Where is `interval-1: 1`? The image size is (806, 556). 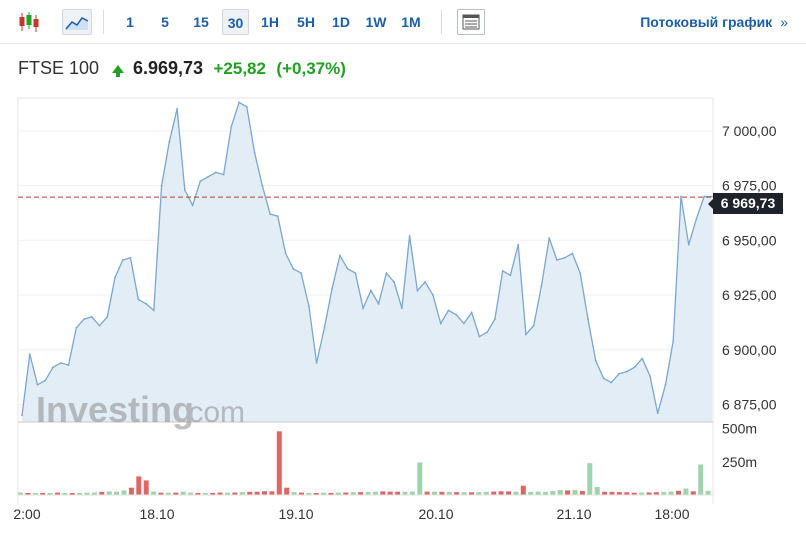
interval-1: 1 is located at coordinates (130, 22).